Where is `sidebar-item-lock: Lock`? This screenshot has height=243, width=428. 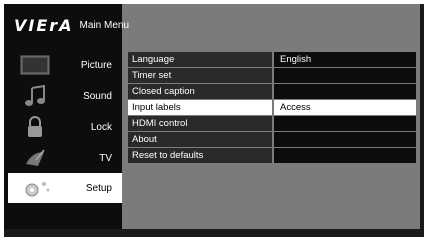
sidebar-item-lock: Lock is located at coordinates (65, 127).